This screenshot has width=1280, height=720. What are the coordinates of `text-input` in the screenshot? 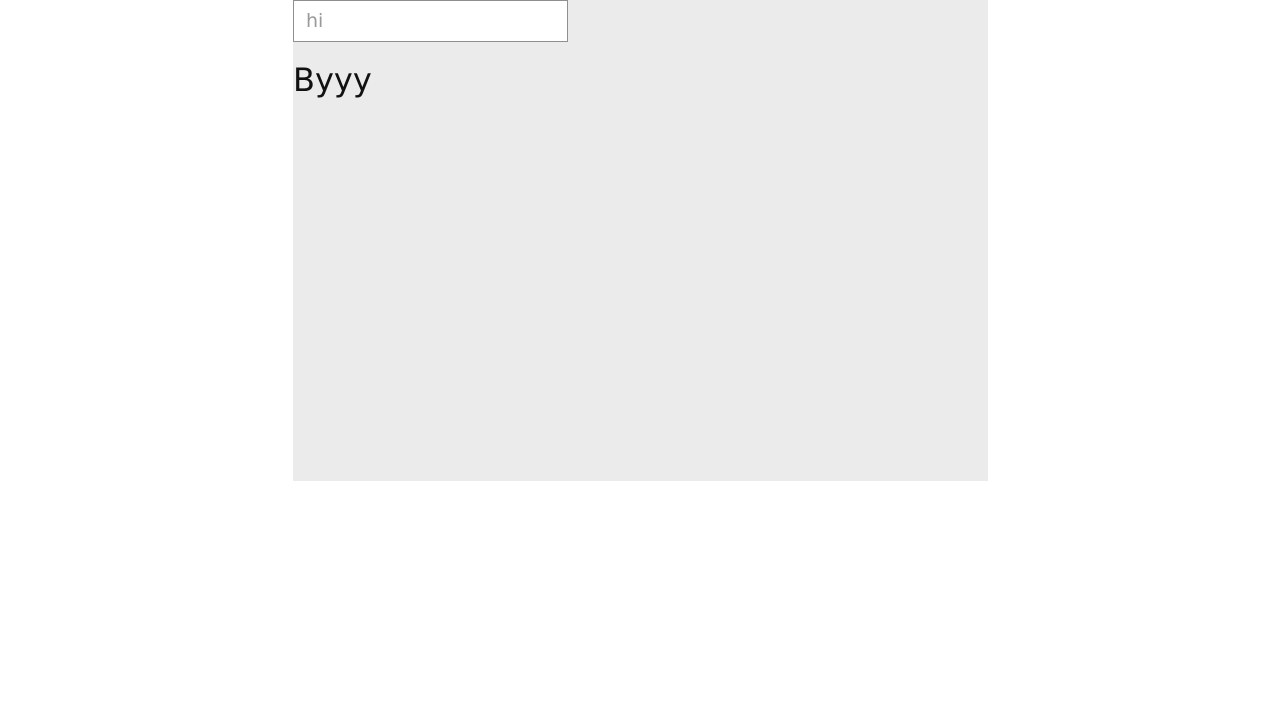 It's located at (430, 21).